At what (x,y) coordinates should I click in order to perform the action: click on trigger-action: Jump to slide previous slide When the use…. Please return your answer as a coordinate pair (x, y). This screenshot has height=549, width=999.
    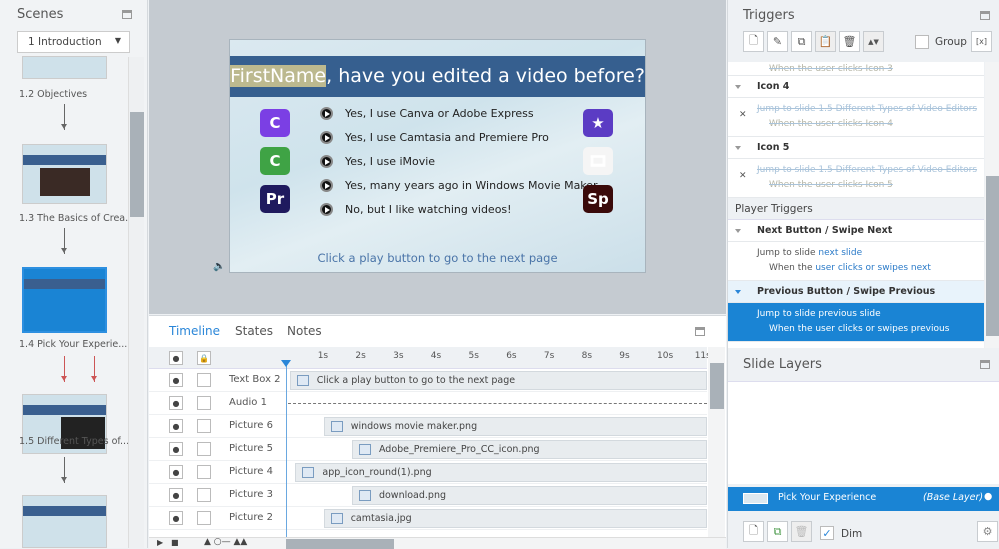
    Looking at the image, I should click on (856, 322).